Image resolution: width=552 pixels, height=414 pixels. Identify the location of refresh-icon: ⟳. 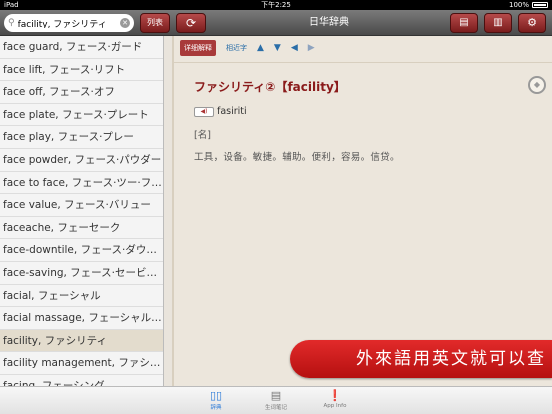
(191, 23).